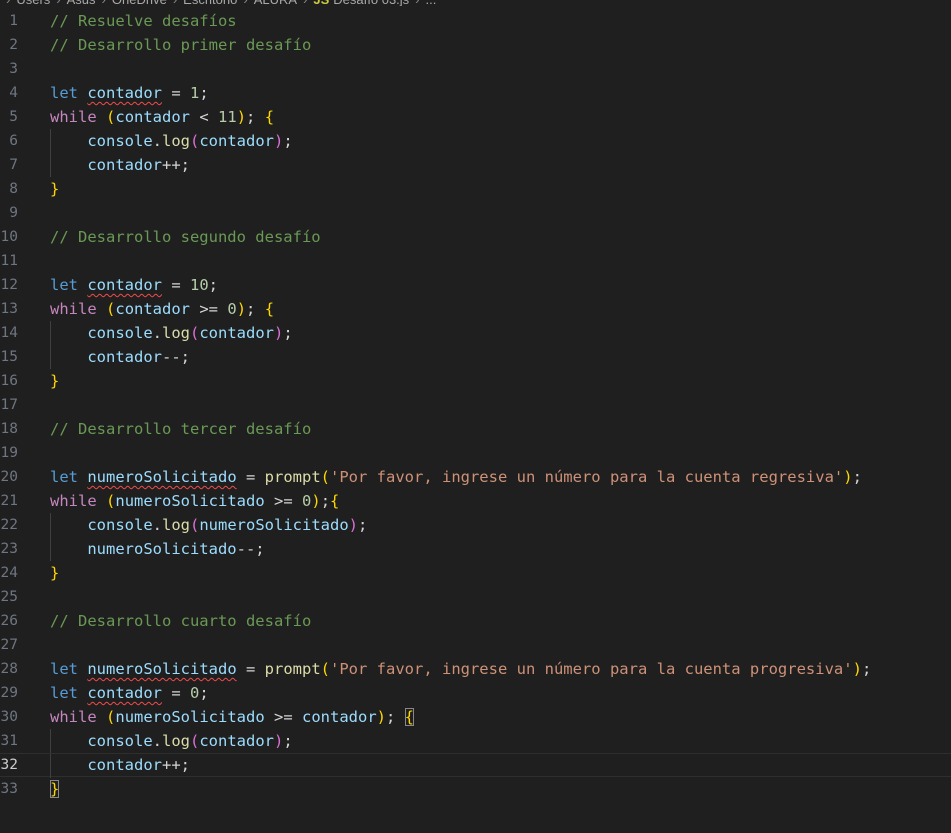  What do you see at coordinates (475, 429) in the screenshot?
I see `code-line: 18 // Desarrollo tercer desafío` at bounding box center [475, 429].